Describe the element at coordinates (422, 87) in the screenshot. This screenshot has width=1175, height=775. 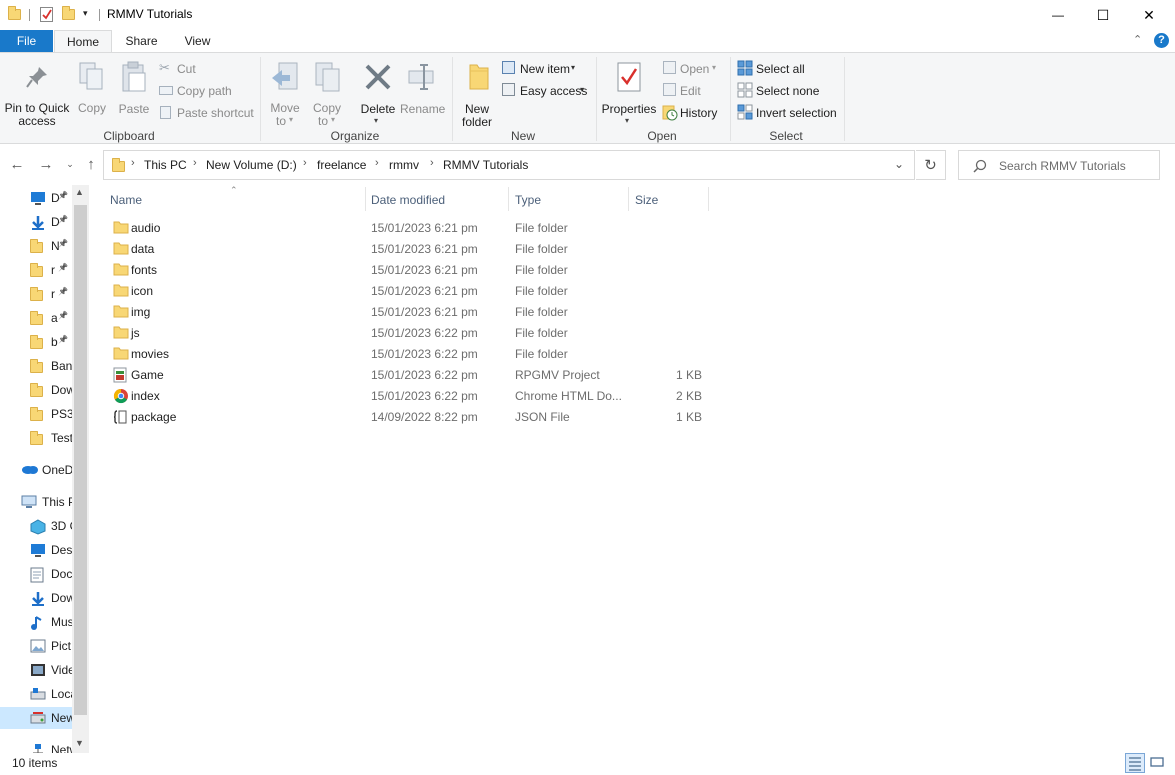
I see `rename-button: Rename` at that location.